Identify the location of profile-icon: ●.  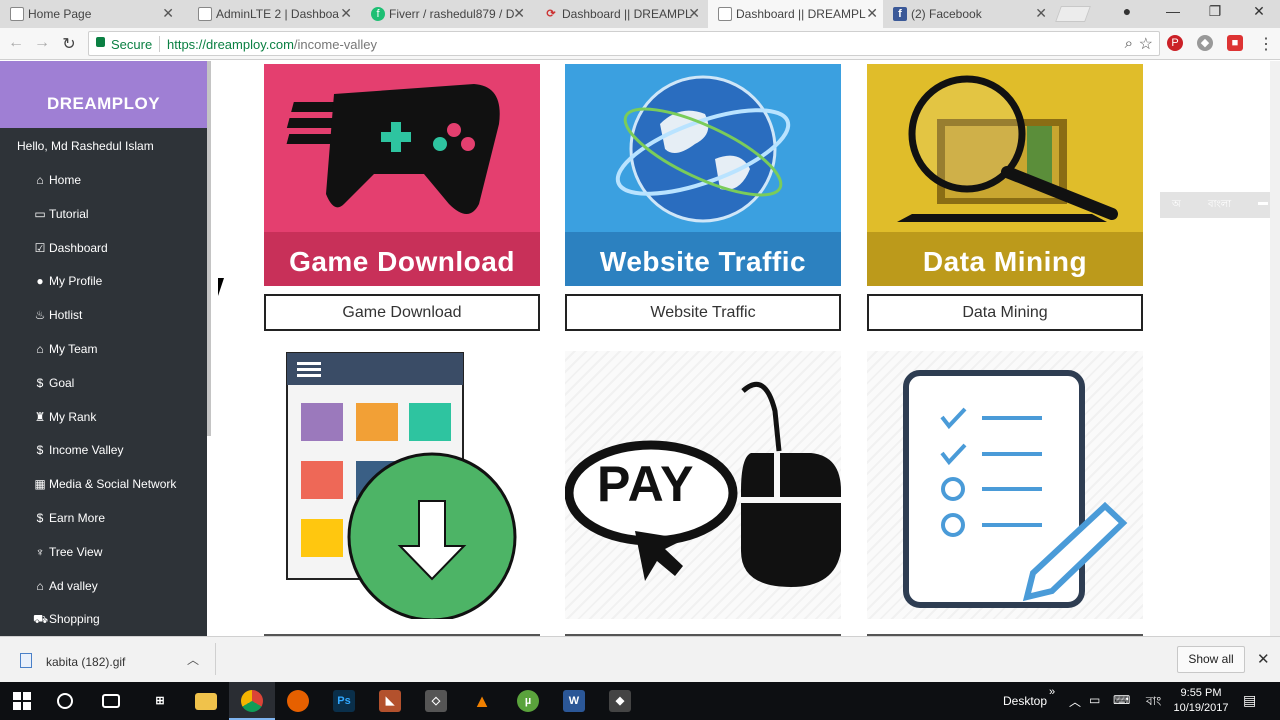
(1127, 11).